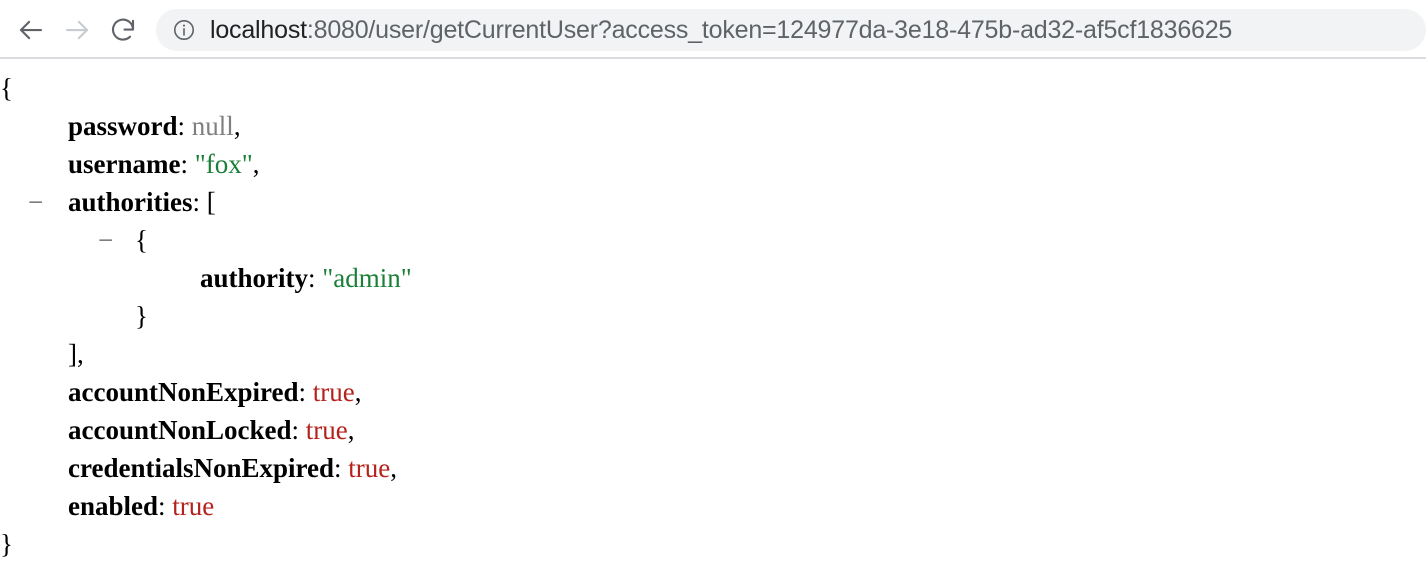  Describe the element at coordinates (212, 126) in the screenshot. I see `json-null-value: null` at that location.